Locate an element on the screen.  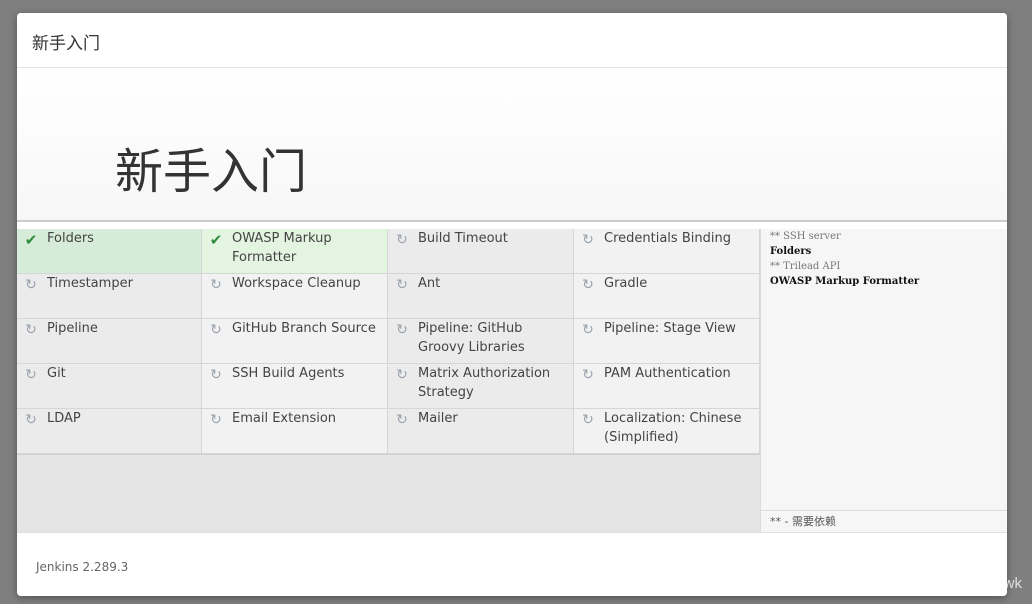
plugin-item: ✔ Folders is located at coordinates (109, 251).